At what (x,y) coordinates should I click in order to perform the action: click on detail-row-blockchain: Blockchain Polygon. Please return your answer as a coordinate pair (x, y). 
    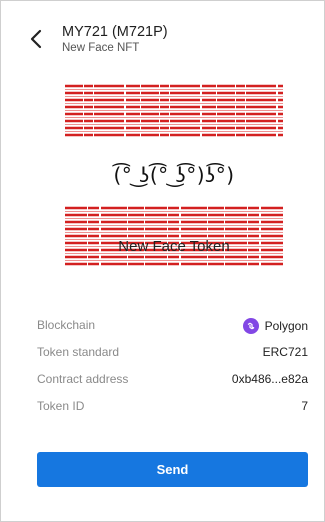
    Looking at the image, I should click on (172, 325).